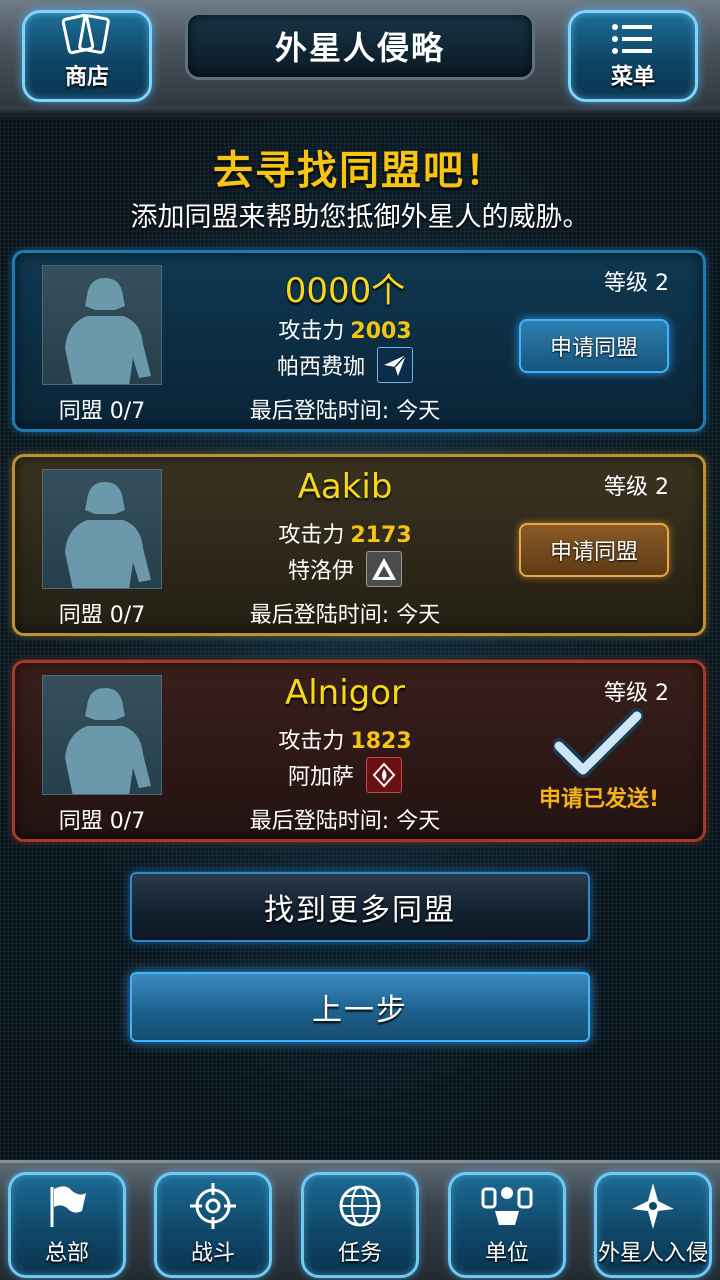  I want to click on faction: 特洛伊, so click(345, 569).